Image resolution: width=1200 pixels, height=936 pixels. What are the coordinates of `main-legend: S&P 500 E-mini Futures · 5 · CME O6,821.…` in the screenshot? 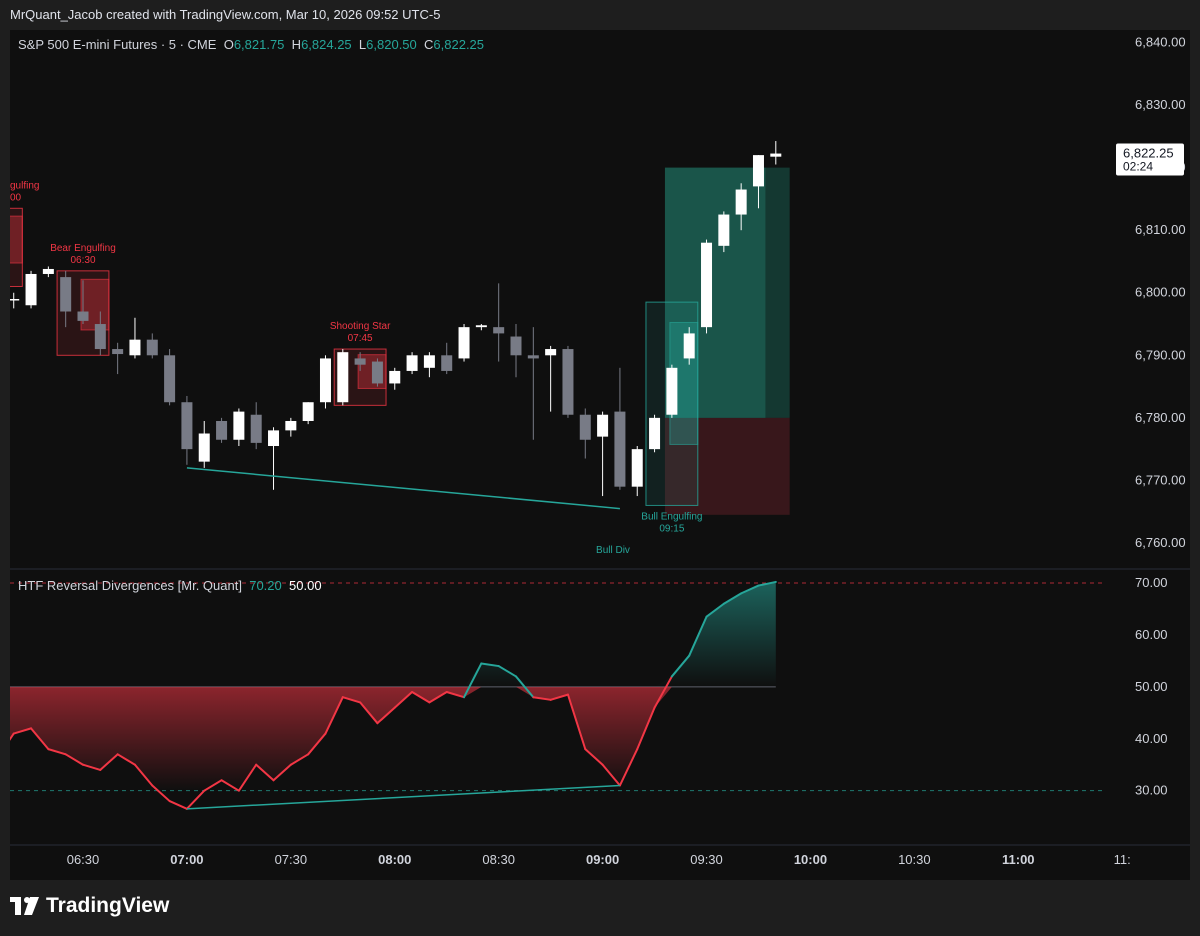 It's located at (251, 44).